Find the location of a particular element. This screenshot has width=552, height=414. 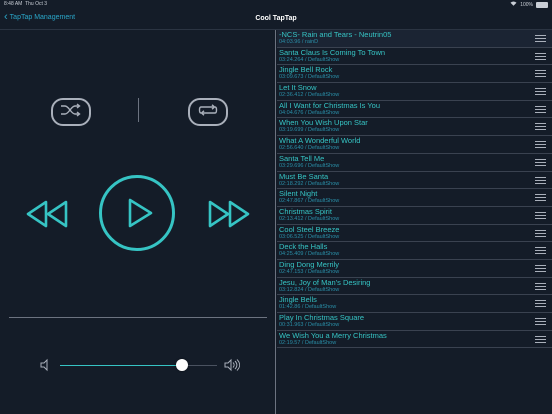

track-title: Play In Christmas Square is located at coordinates (322, 317).